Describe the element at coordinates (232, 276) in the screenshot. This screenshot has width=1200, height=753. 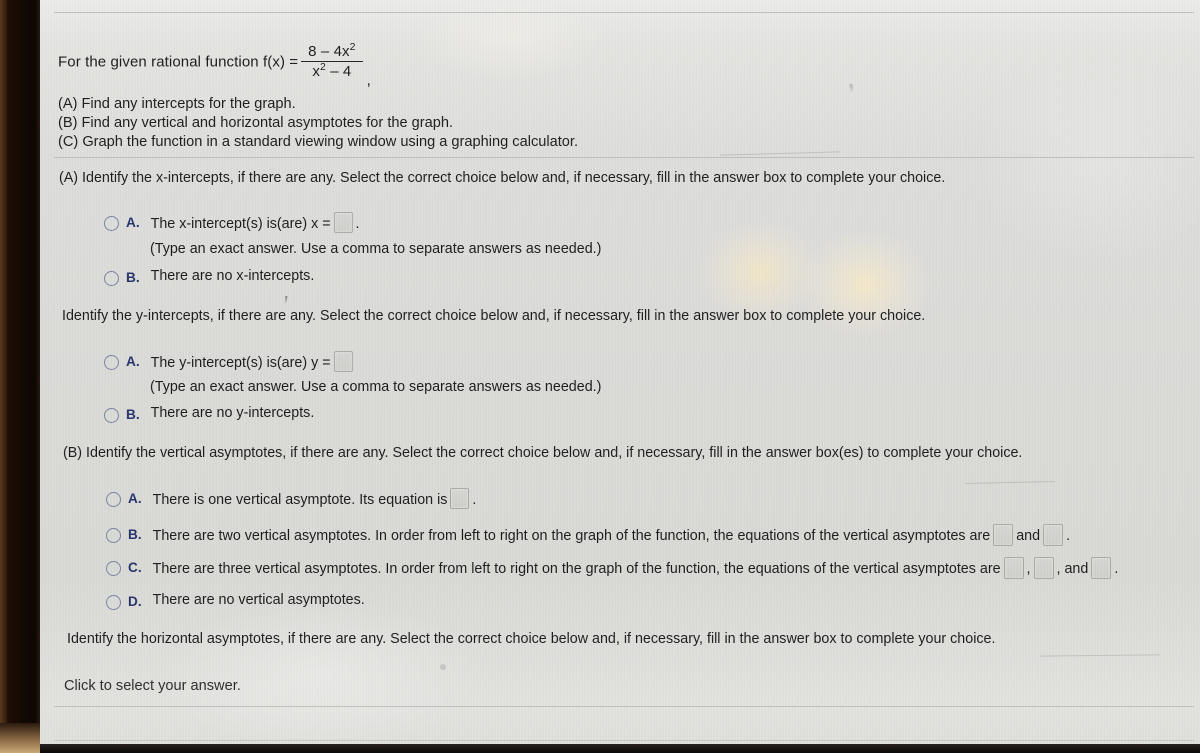
I see `option-text: There are no x-intercepts.` at that location.